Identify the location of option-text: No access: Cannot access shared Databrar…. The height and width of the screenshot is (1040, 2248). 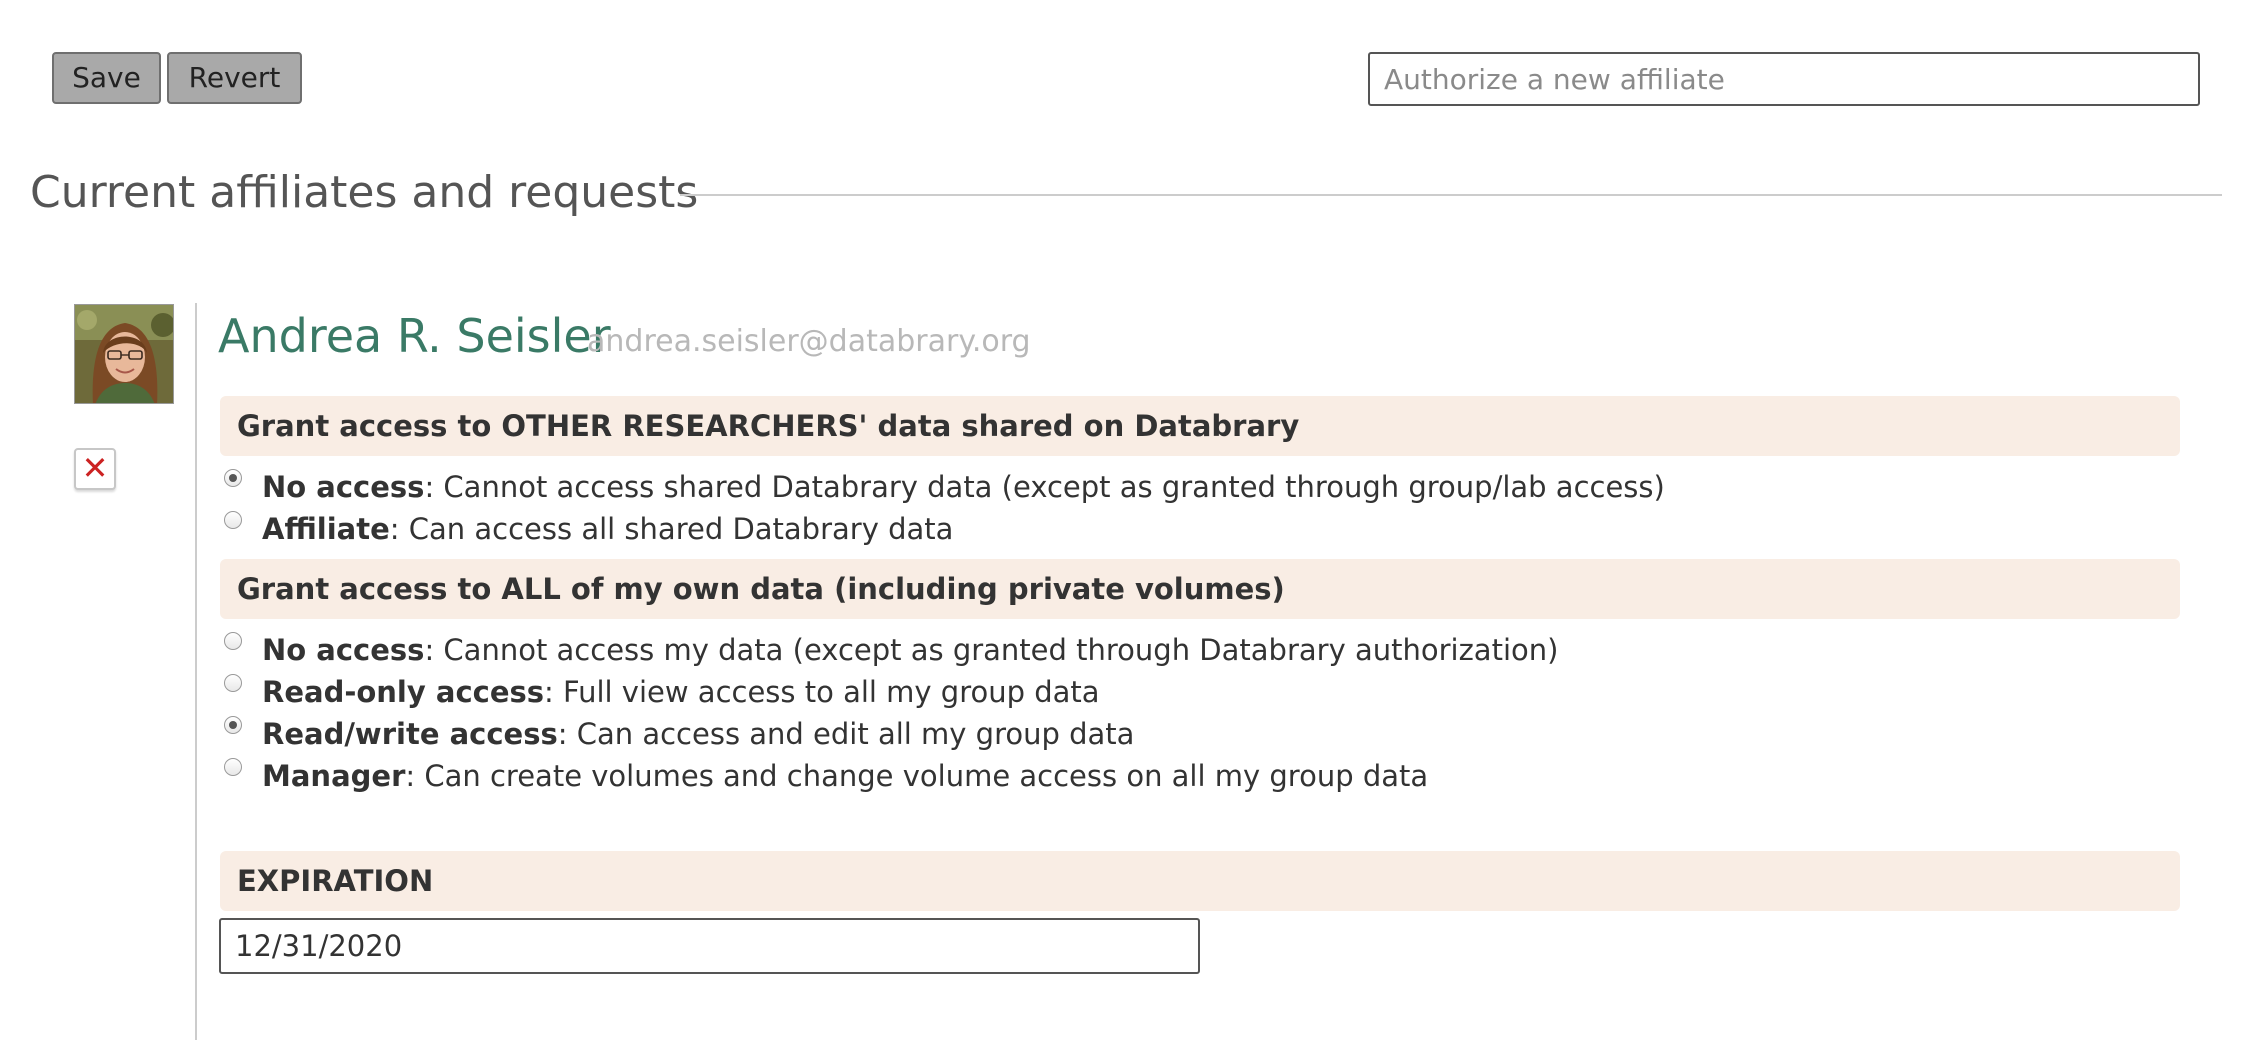
(963, 487).